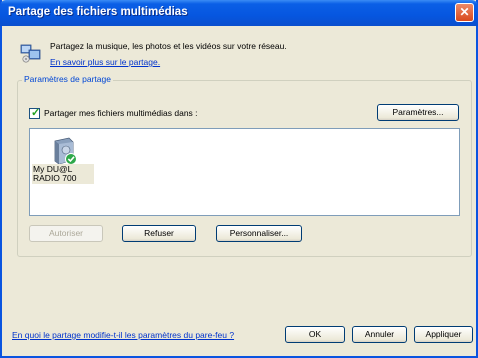 The width and height of the screenshot is (478, 358). Describe the element at coordinates (121, 113) in the screenshot. I see `share-media-label: Partager mes fichiers multimédias dans :` at that location.